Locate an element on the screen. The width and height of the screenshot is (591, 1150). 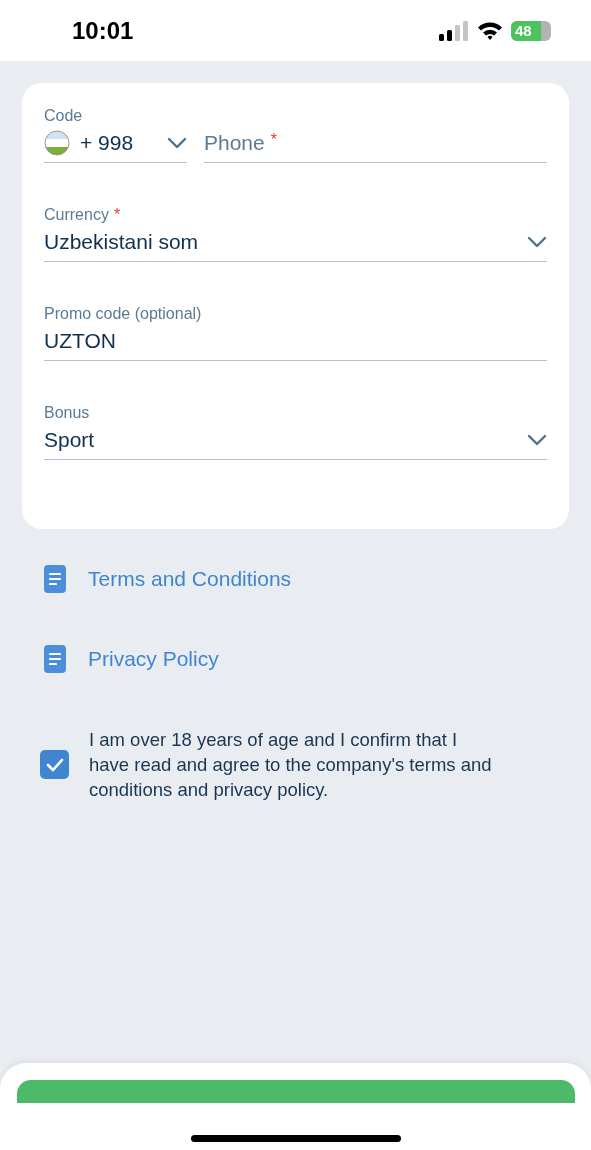
field-label: Bonus is located at coordinates (67, 413).